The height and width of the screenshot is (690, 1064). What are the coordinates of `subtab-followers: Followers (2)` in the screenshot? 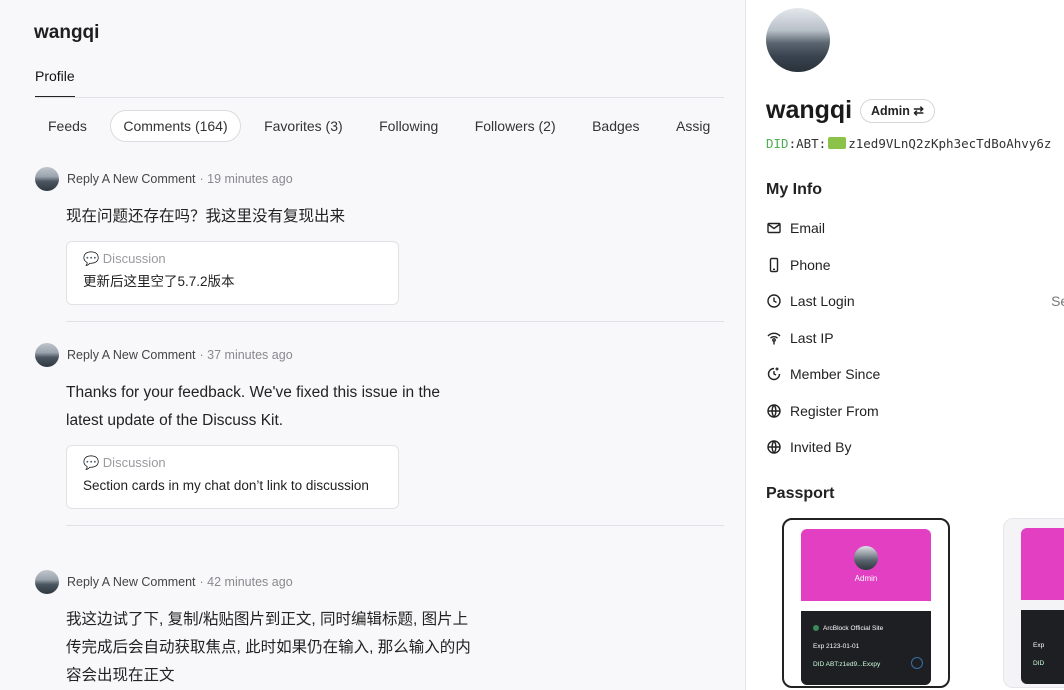 It's located at (515, 126).